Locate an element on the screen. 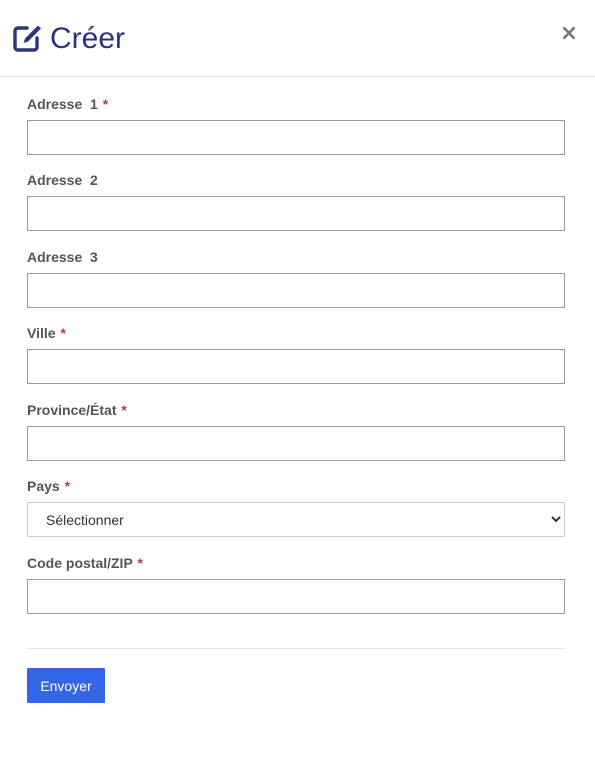 The image size is (595, 771). close-button: × is located at coordinates (569, 34).